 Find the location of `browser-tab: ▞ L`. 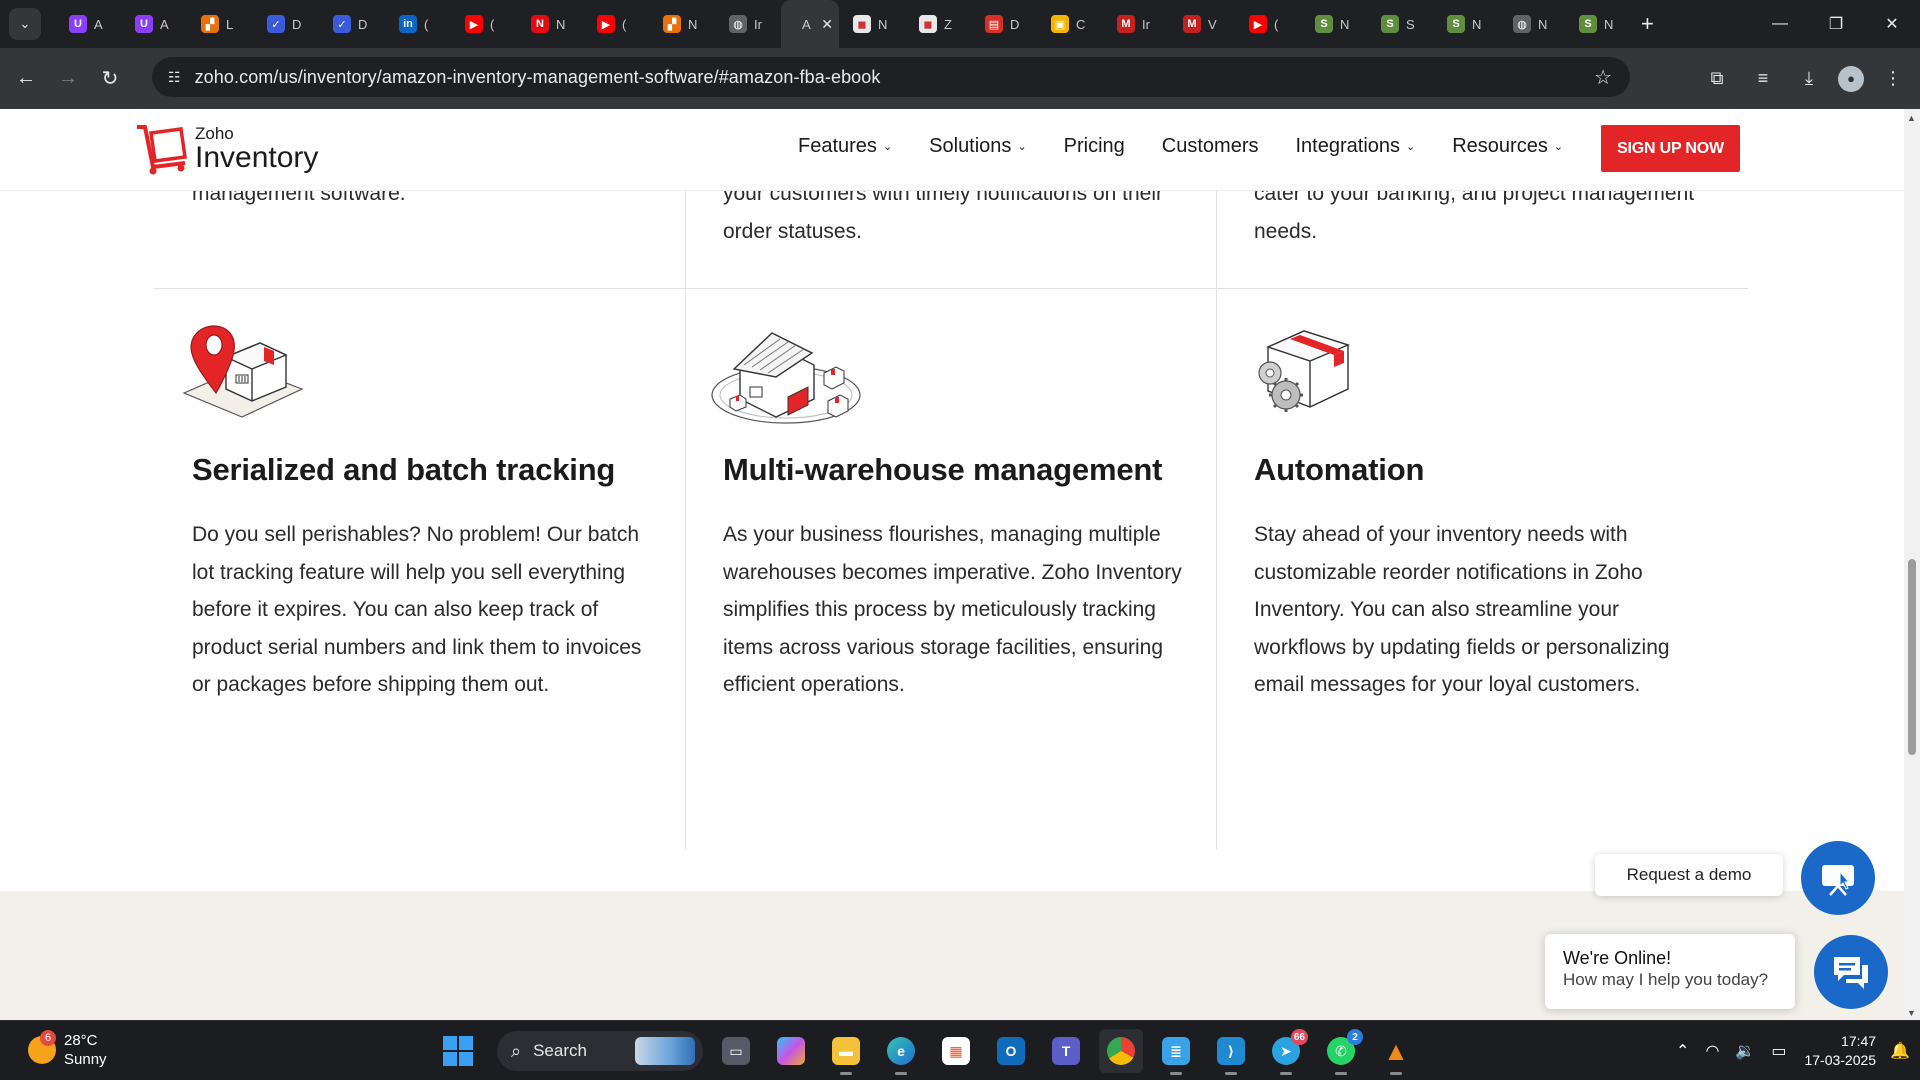

browser-tab: ▞ L is located at coordinates (220, 24).